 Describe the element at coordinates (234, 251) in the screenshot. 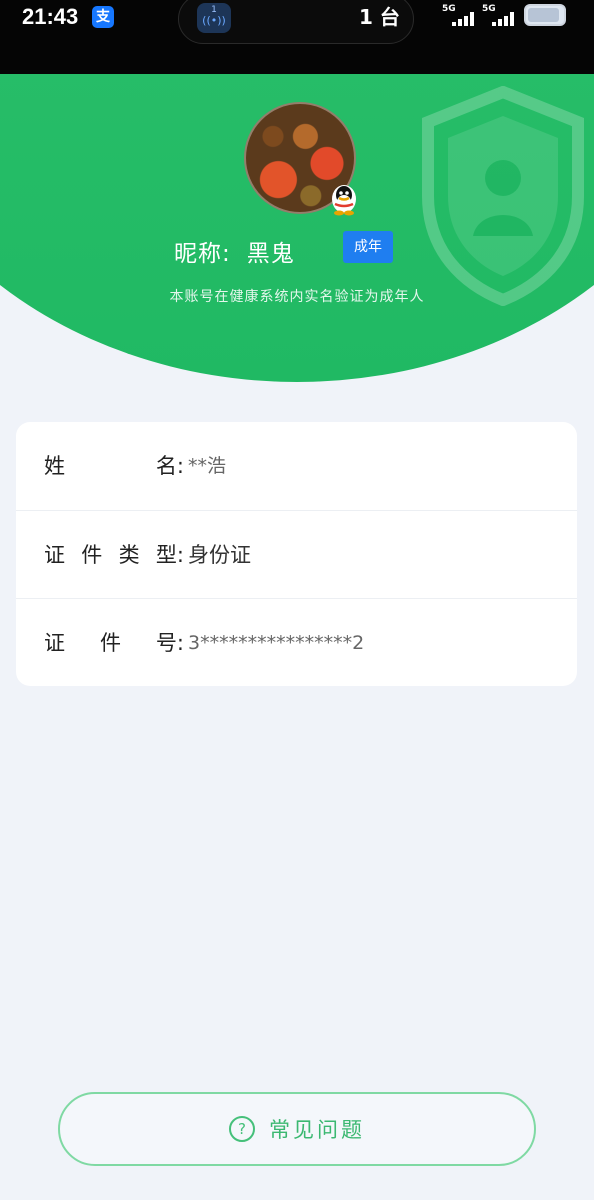

I see `nickname: 昵称: 黑鬼` at that location.